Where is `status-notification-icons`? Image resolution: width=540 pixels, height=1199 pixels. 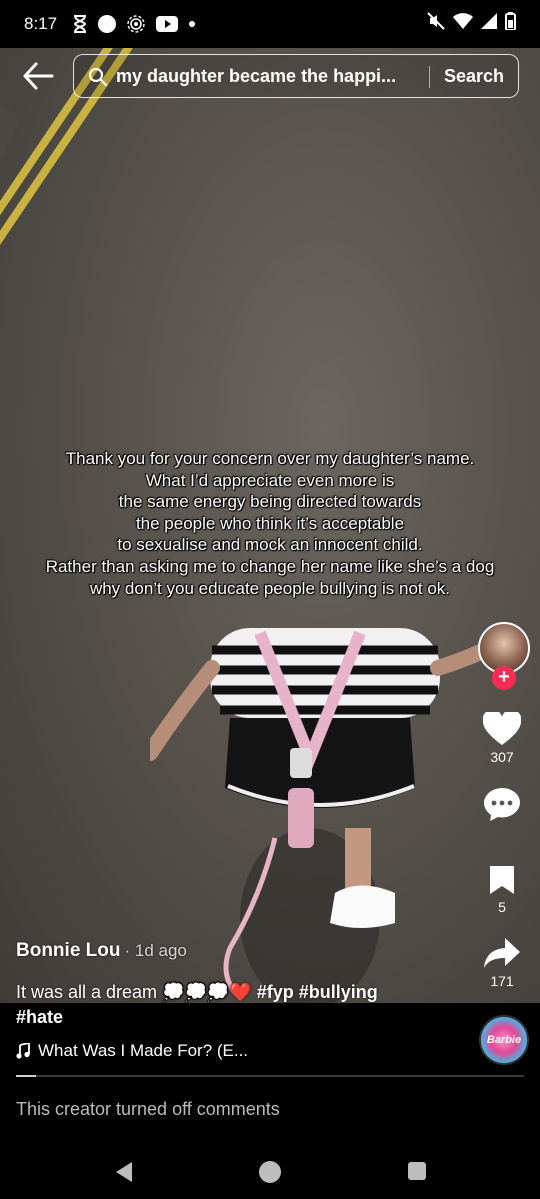 status-notification-icons is located at coordinates (134, 24).